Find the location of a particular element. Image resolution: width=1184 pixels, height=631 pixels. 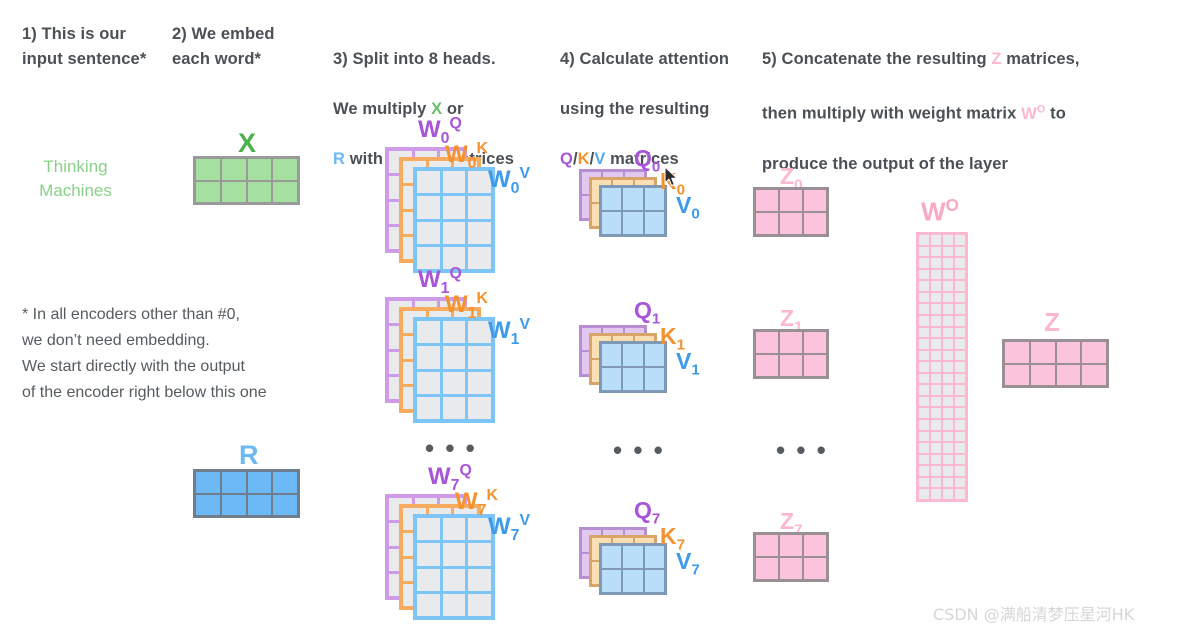

watermark: CSDN @满船清梦压星河HK is located at coordinates (1034, 614).